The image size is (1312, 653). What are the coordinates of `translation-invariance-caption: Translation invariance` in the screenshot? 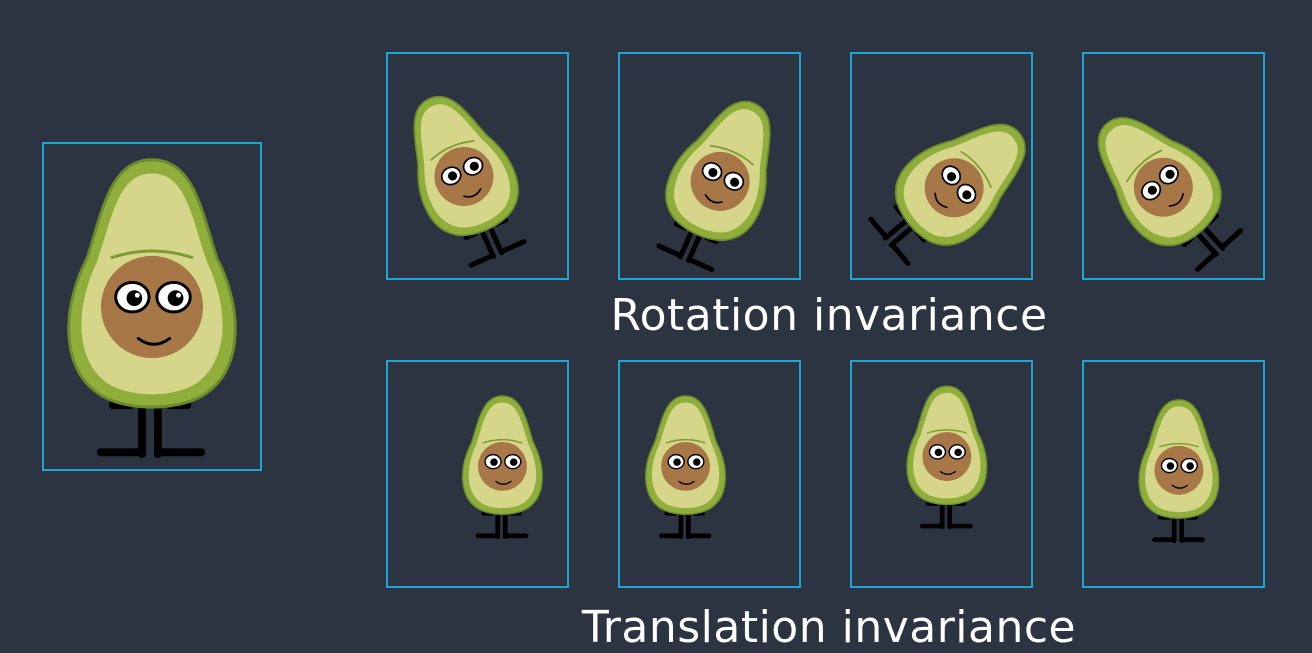 It's located at (829, 627).